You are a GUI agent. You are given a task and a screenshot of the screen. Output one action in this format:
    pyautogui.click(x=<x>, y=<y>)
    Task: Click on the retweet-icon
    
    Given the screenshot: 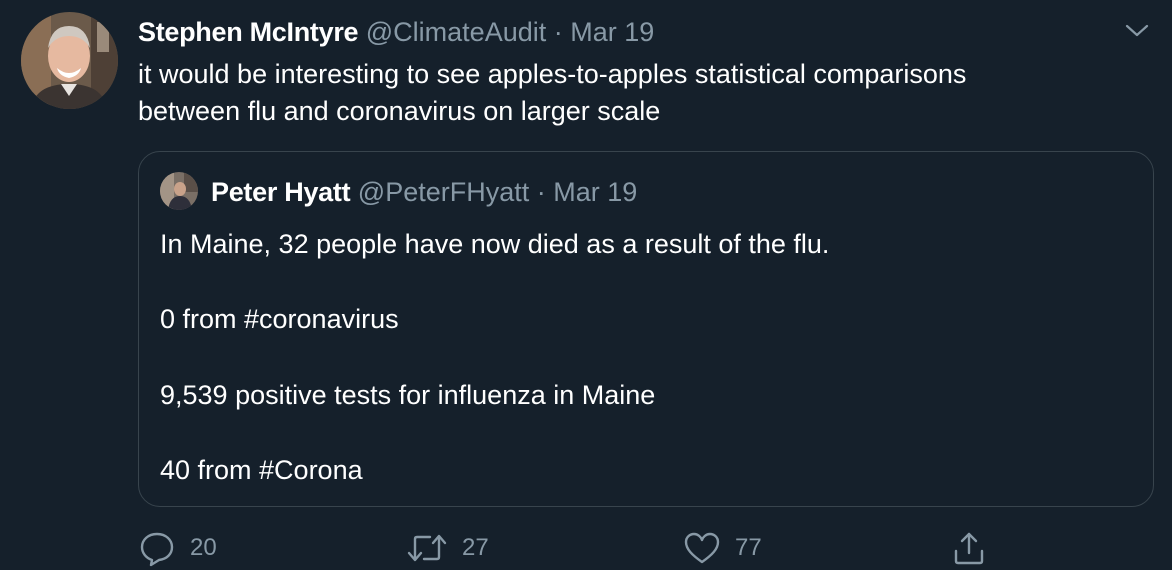 What is the action you would take?
    pyautogui.click(x=427, y=548)
    